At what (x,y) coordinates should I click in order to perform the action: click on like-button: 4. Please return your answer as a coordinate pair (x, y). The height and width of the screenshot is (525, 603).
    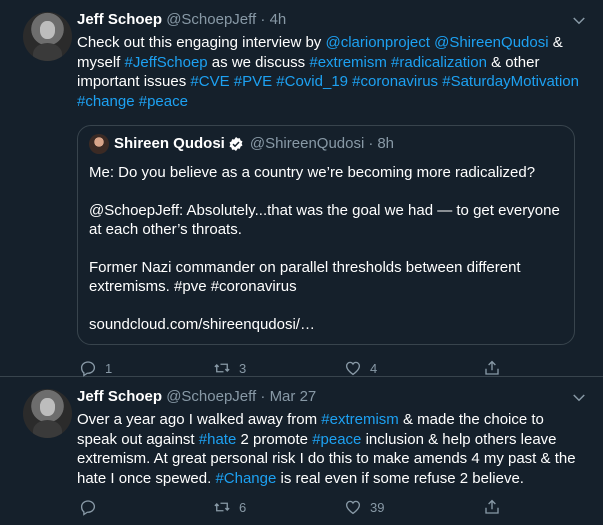
    Looking at the image, I should click on (360, 368).